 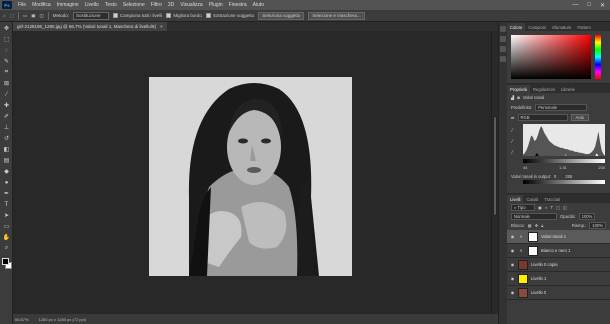 I want to click on shape-tool-icon: ▭, so click(x=6, y=226).